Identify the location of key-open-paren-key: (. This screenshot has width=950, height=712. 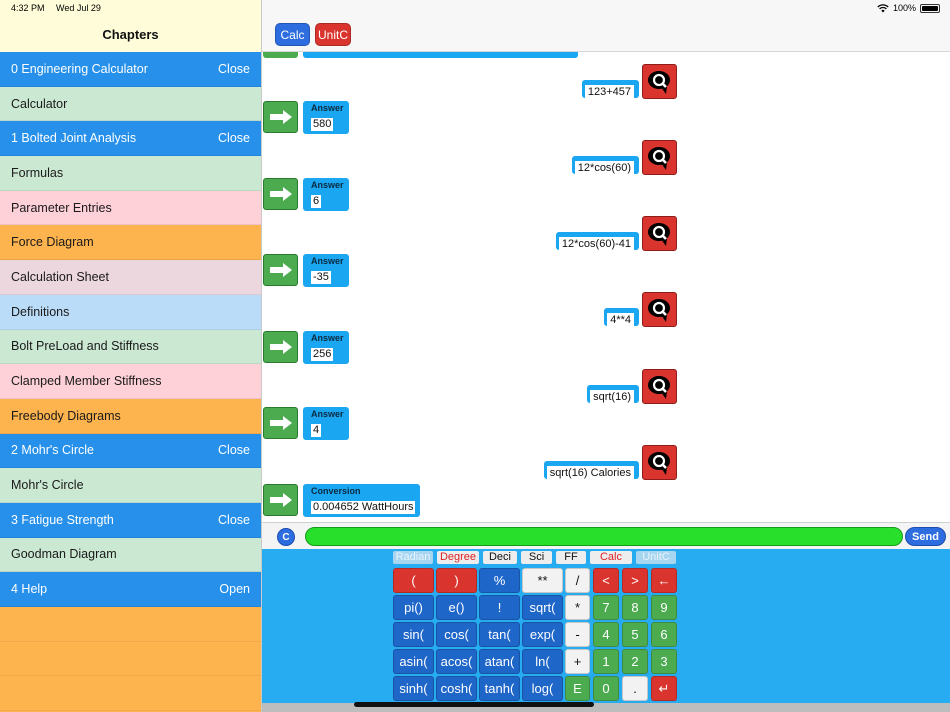
(413, 580).